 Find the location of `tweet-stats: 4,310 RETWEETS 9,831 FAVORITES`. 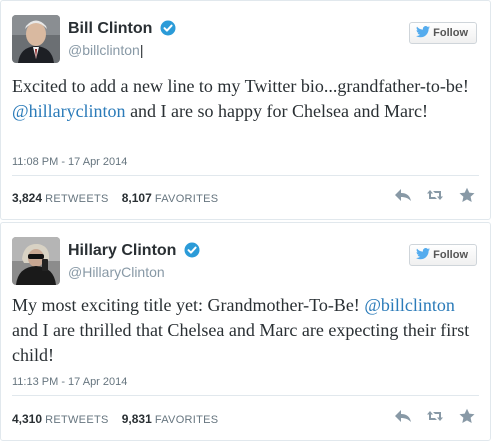

tweet-stats: 4,310 RETWEETS 9,831 FAVORITES is located at coordinates (115, 419).